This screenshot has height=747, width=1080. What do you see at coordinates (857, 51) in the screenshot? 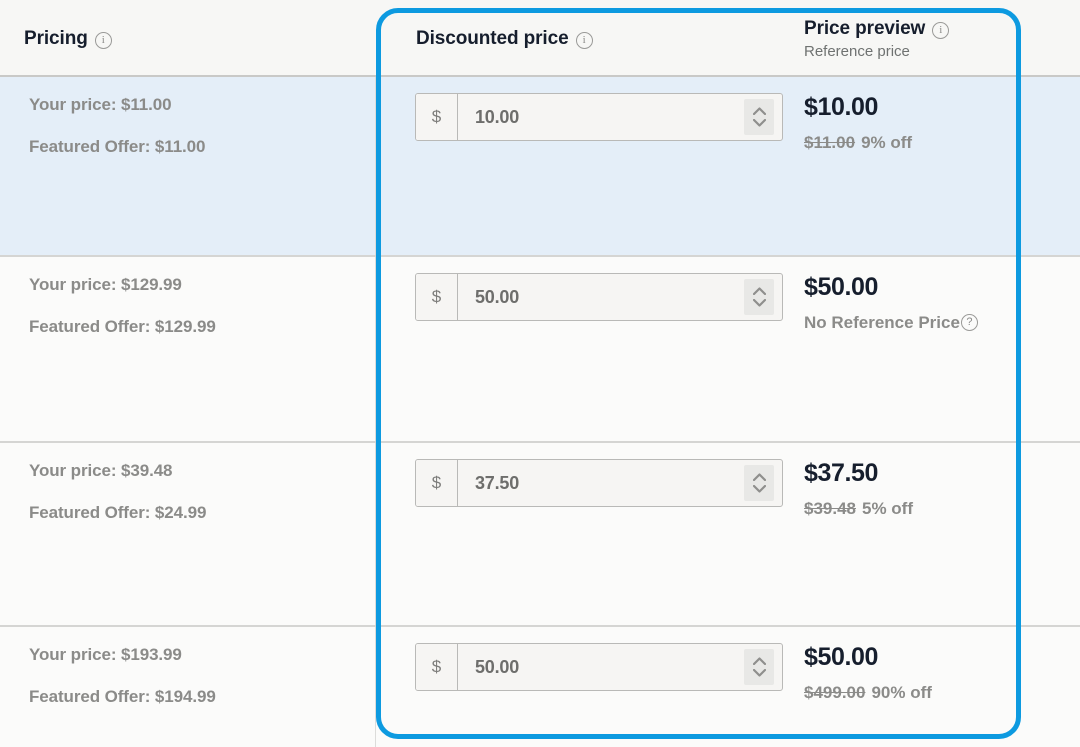
I see `column-header-reference-price-sublabel: Reference price` at bounding box center [857, 51].